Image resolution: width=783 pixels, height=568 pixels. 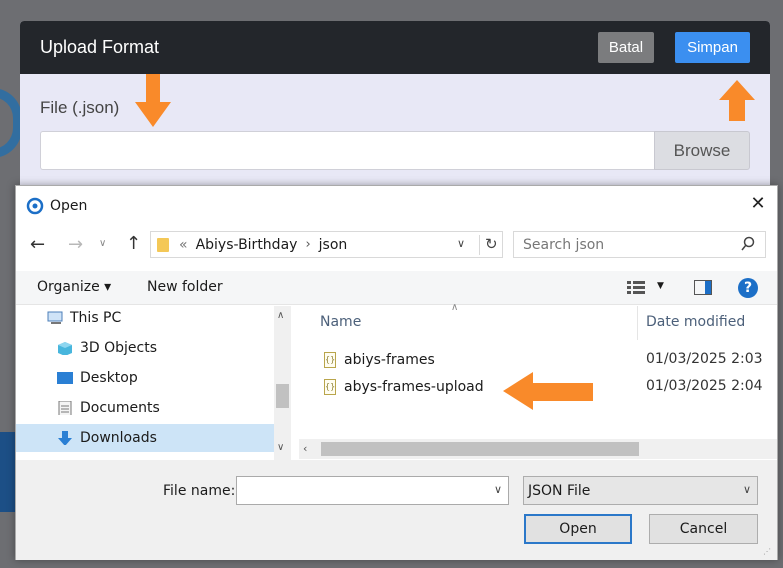 I want to click on scroll-left-chevron-icon: ‹, so click(x=305, y=448).